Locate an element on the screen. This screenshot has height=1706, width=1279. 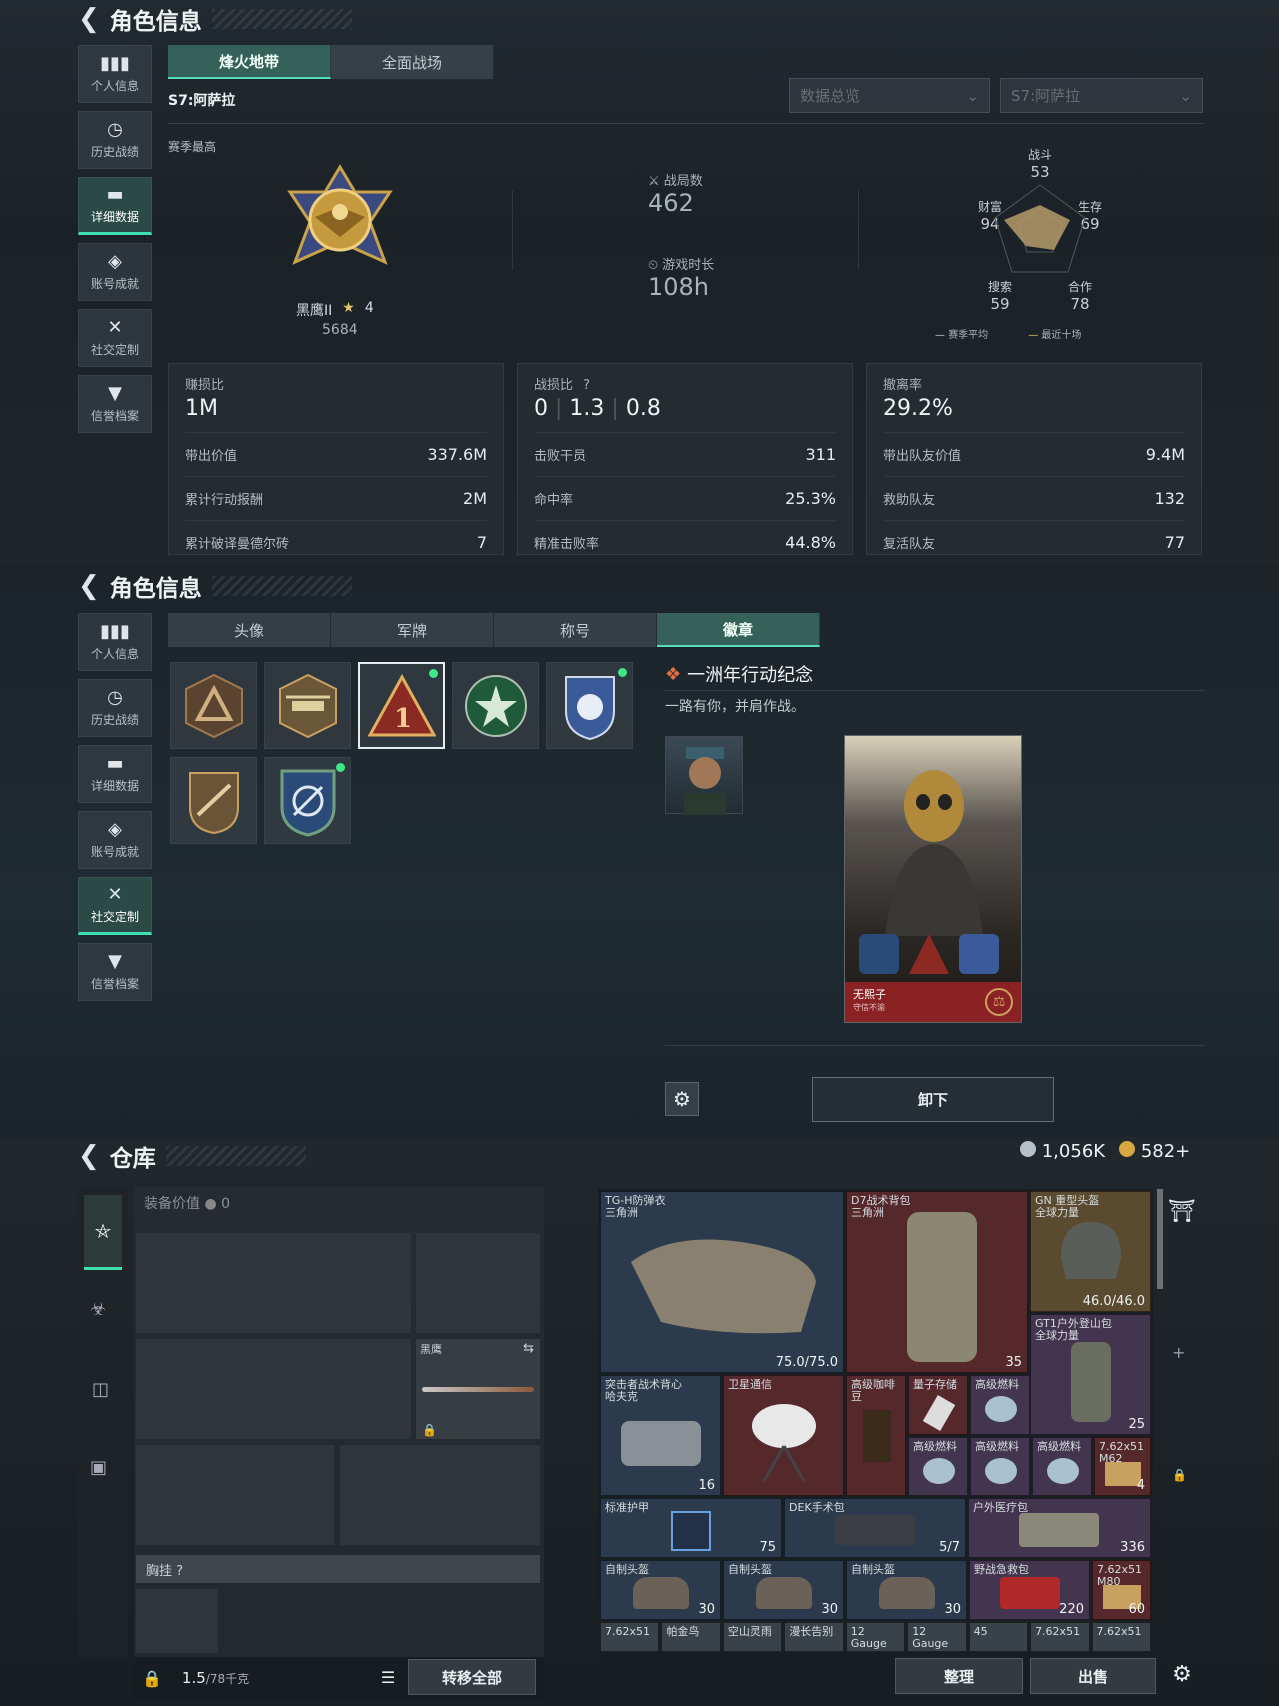
toolbox-tab-icon: ▣ is located at coordinates (98, 1467).